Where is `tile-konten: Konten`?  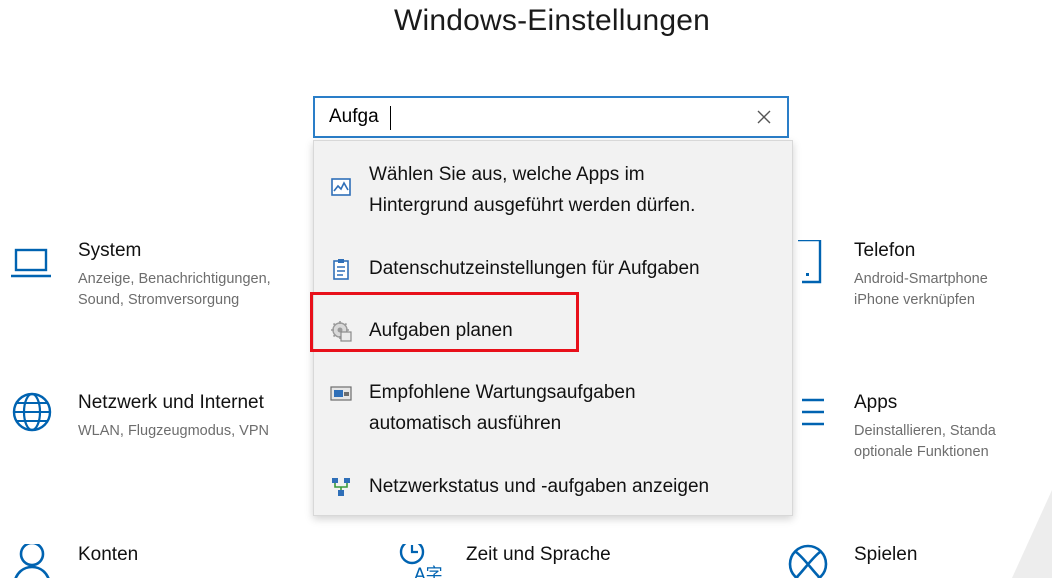
tile-konten: Konten is located at coordinates (160, 561).